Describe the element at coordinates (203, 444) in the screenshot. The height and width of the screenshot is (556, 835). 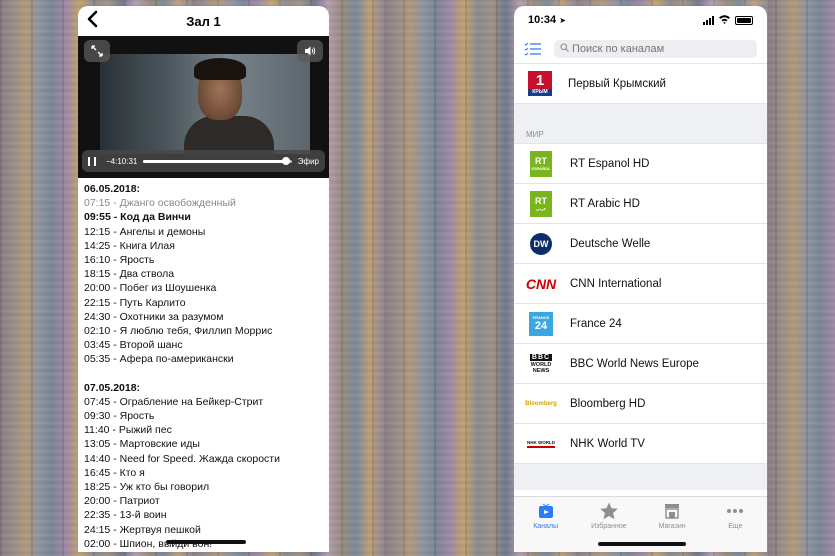
I see `schedule-item: 13:05 - Мартовские иды` at that location.